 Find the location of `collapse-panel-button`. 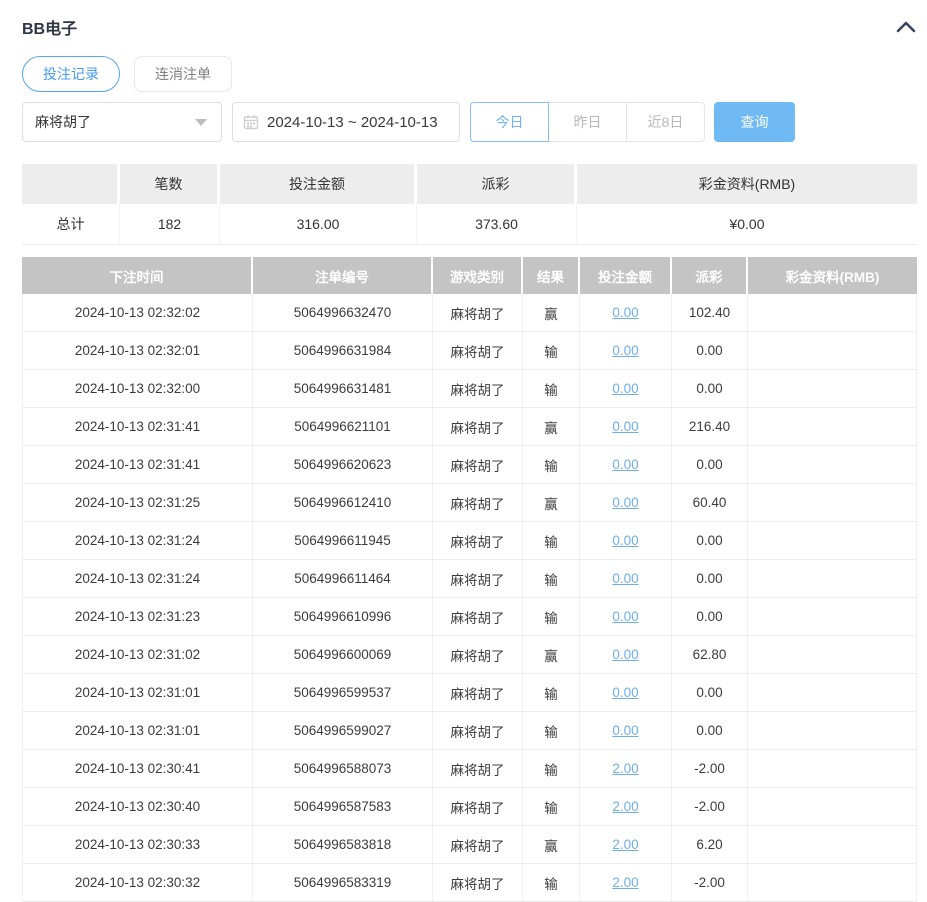

collapse-panel-button is located at coordinates (906, 27).